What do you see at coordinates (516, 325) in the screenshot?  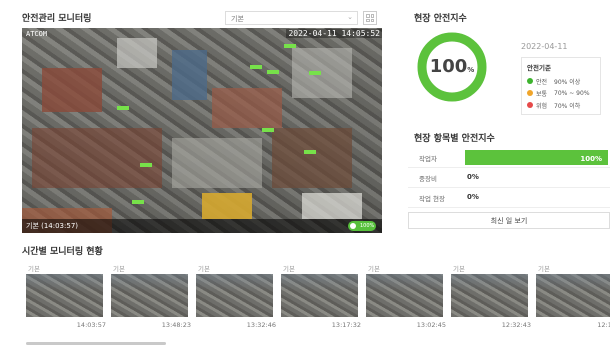 I see `thumbnail-time: 12:32:43` at bounding box center [516, 325].